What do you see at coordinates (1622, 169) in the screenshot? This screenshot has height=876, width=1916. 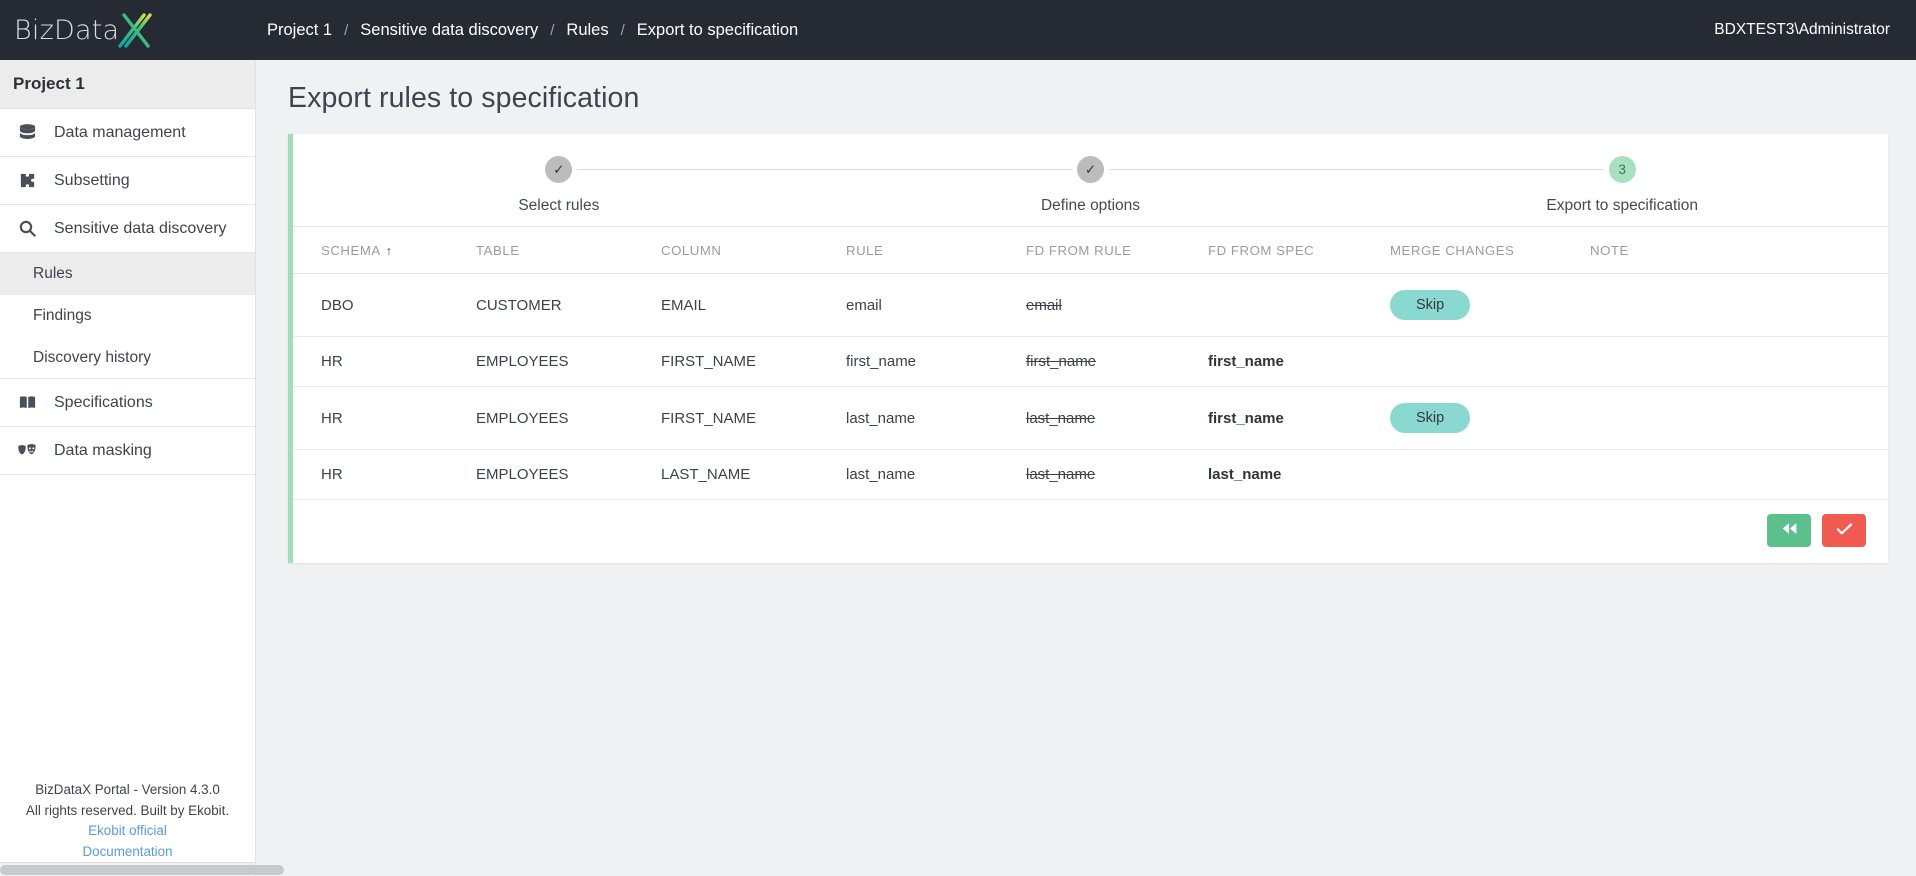 I see `step-marker: 3` at bounding box center [1622, 169].